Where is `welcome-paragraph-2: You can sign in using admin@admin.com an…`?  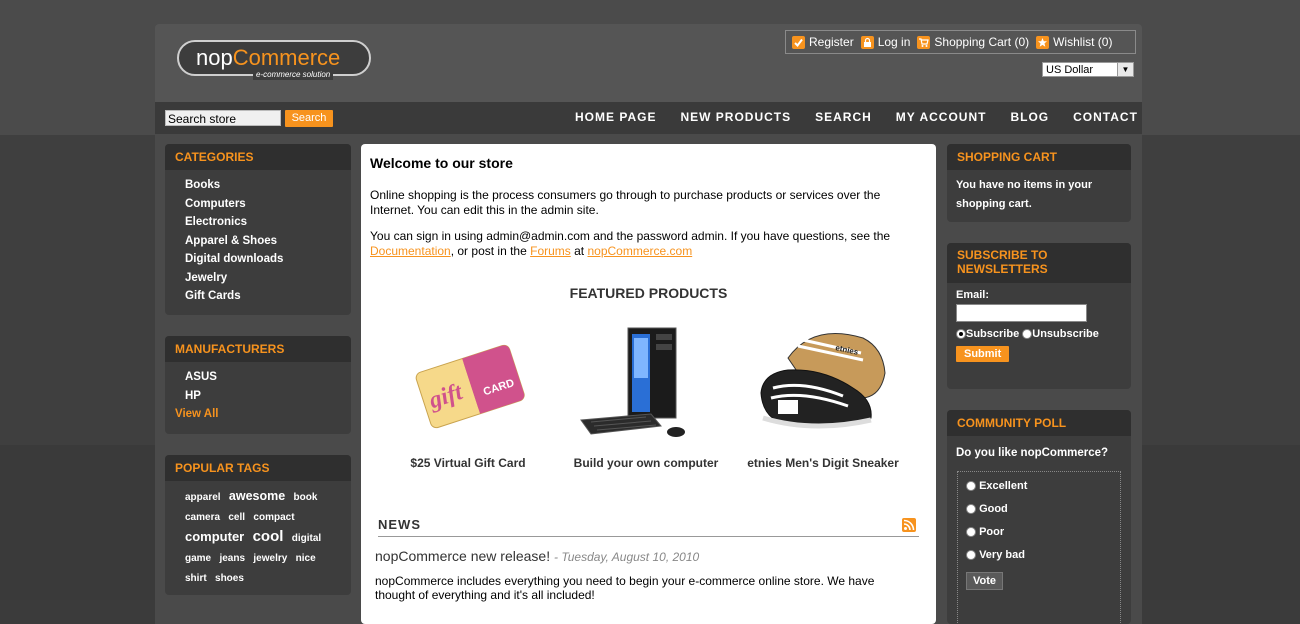 welcome-paragraph-2: You can sign in using admin@admin.com an… is located at coordinates (645, 244).